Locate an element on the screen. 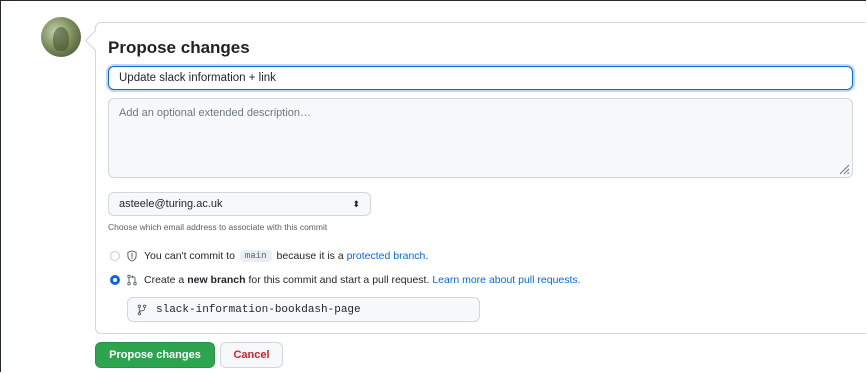  commit-summary-input is located at coordinates (480, 78).